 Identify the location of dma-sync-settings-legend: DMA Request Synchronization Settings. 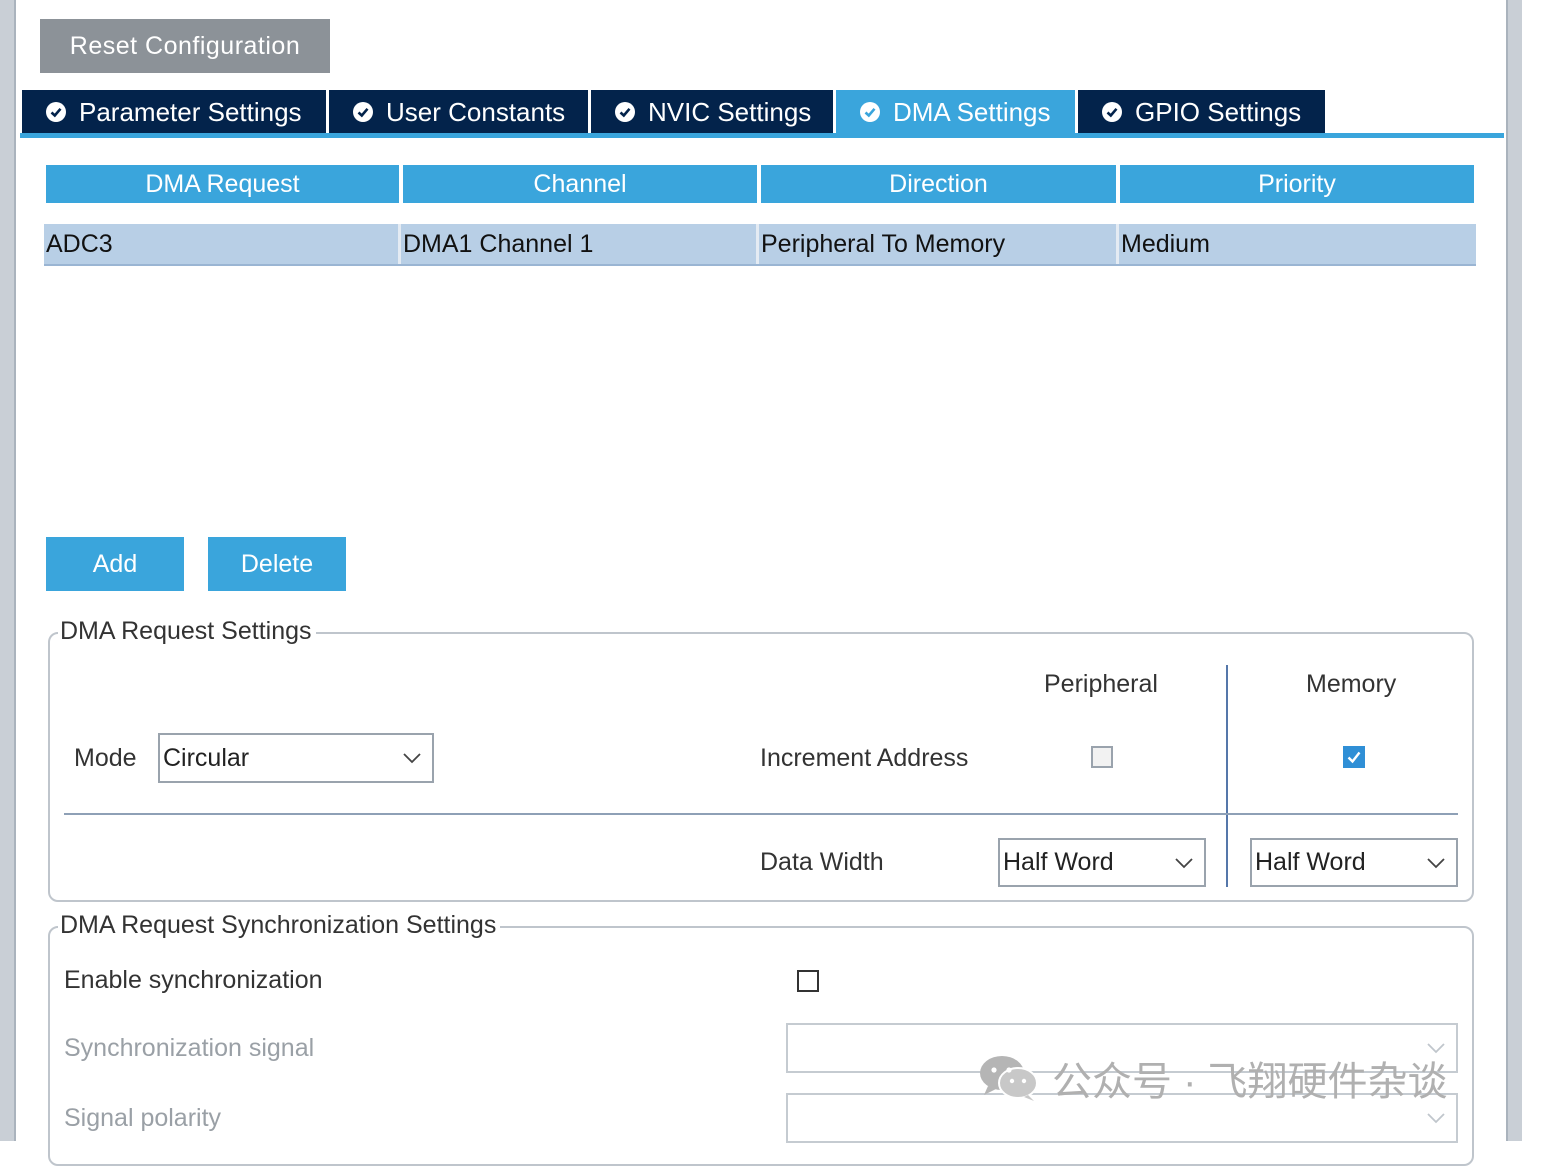
(279, 925).